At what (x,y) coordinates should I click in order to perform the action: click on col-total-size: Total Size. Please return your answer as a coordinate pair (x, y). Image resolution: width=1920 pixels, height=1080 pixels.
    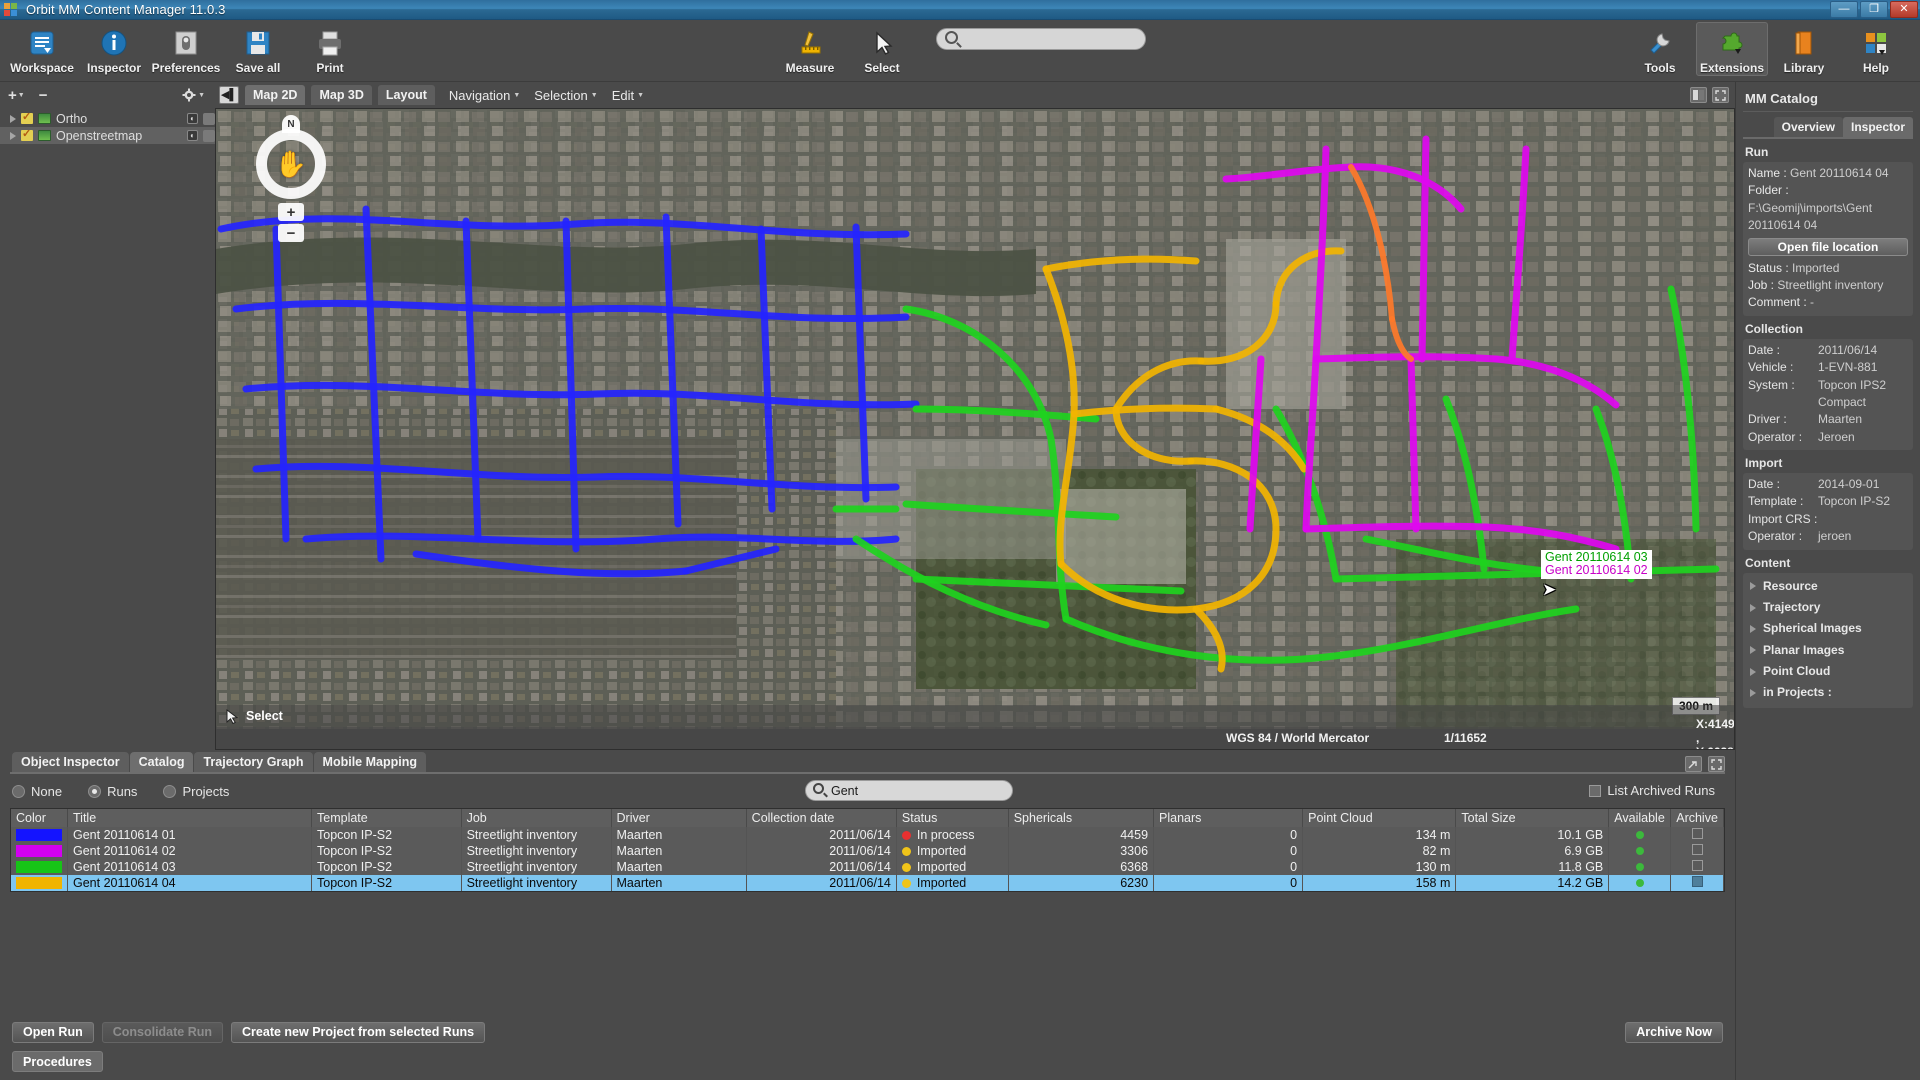
    Looking at the image, I should click on (1532, 818).